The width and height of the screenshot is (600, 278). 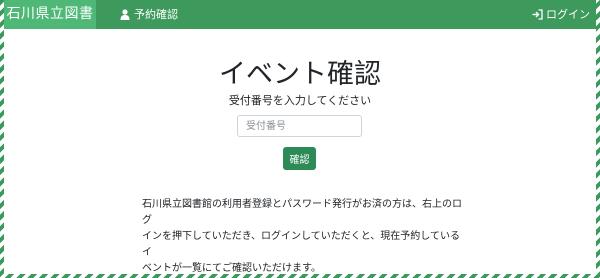 I want to click on nav-login-link: ログイン, so click(x=561, y=14).